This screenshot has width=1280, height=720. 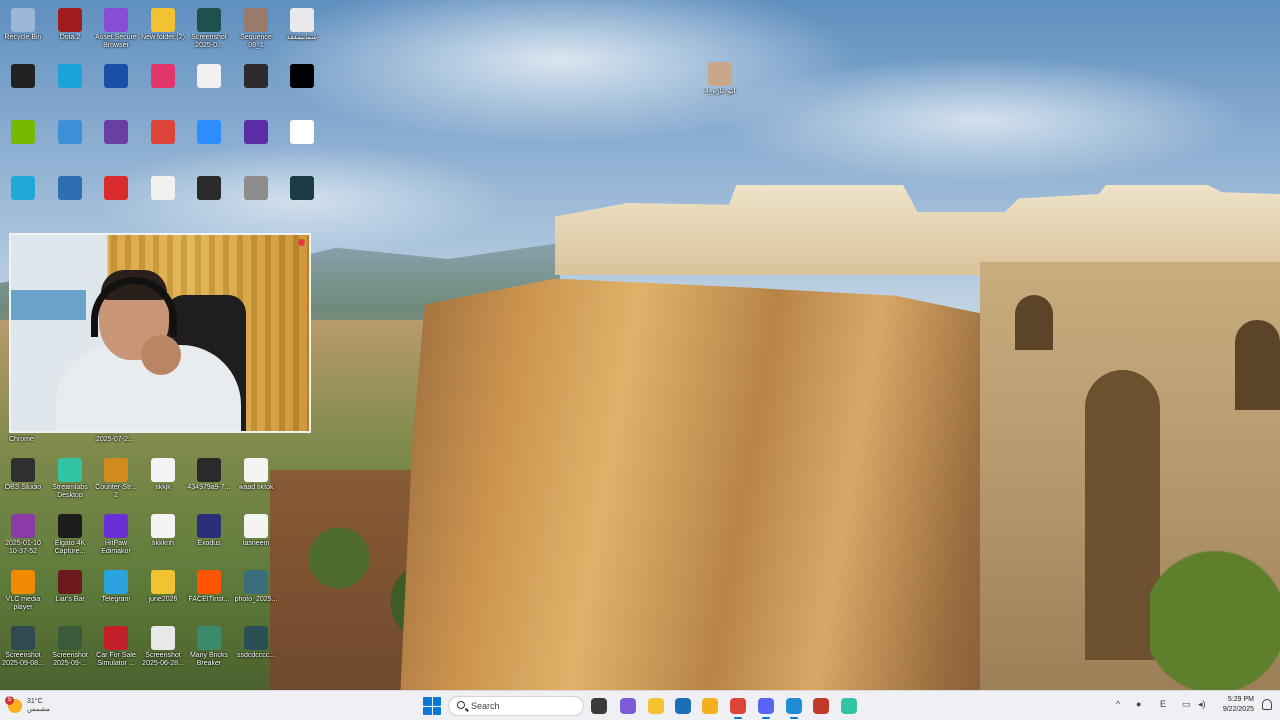 What do you see at coordinates (23, 28) in the screenshot?
I see `desktop-icon: Recycle Bin` at bounding box center [23, 28].